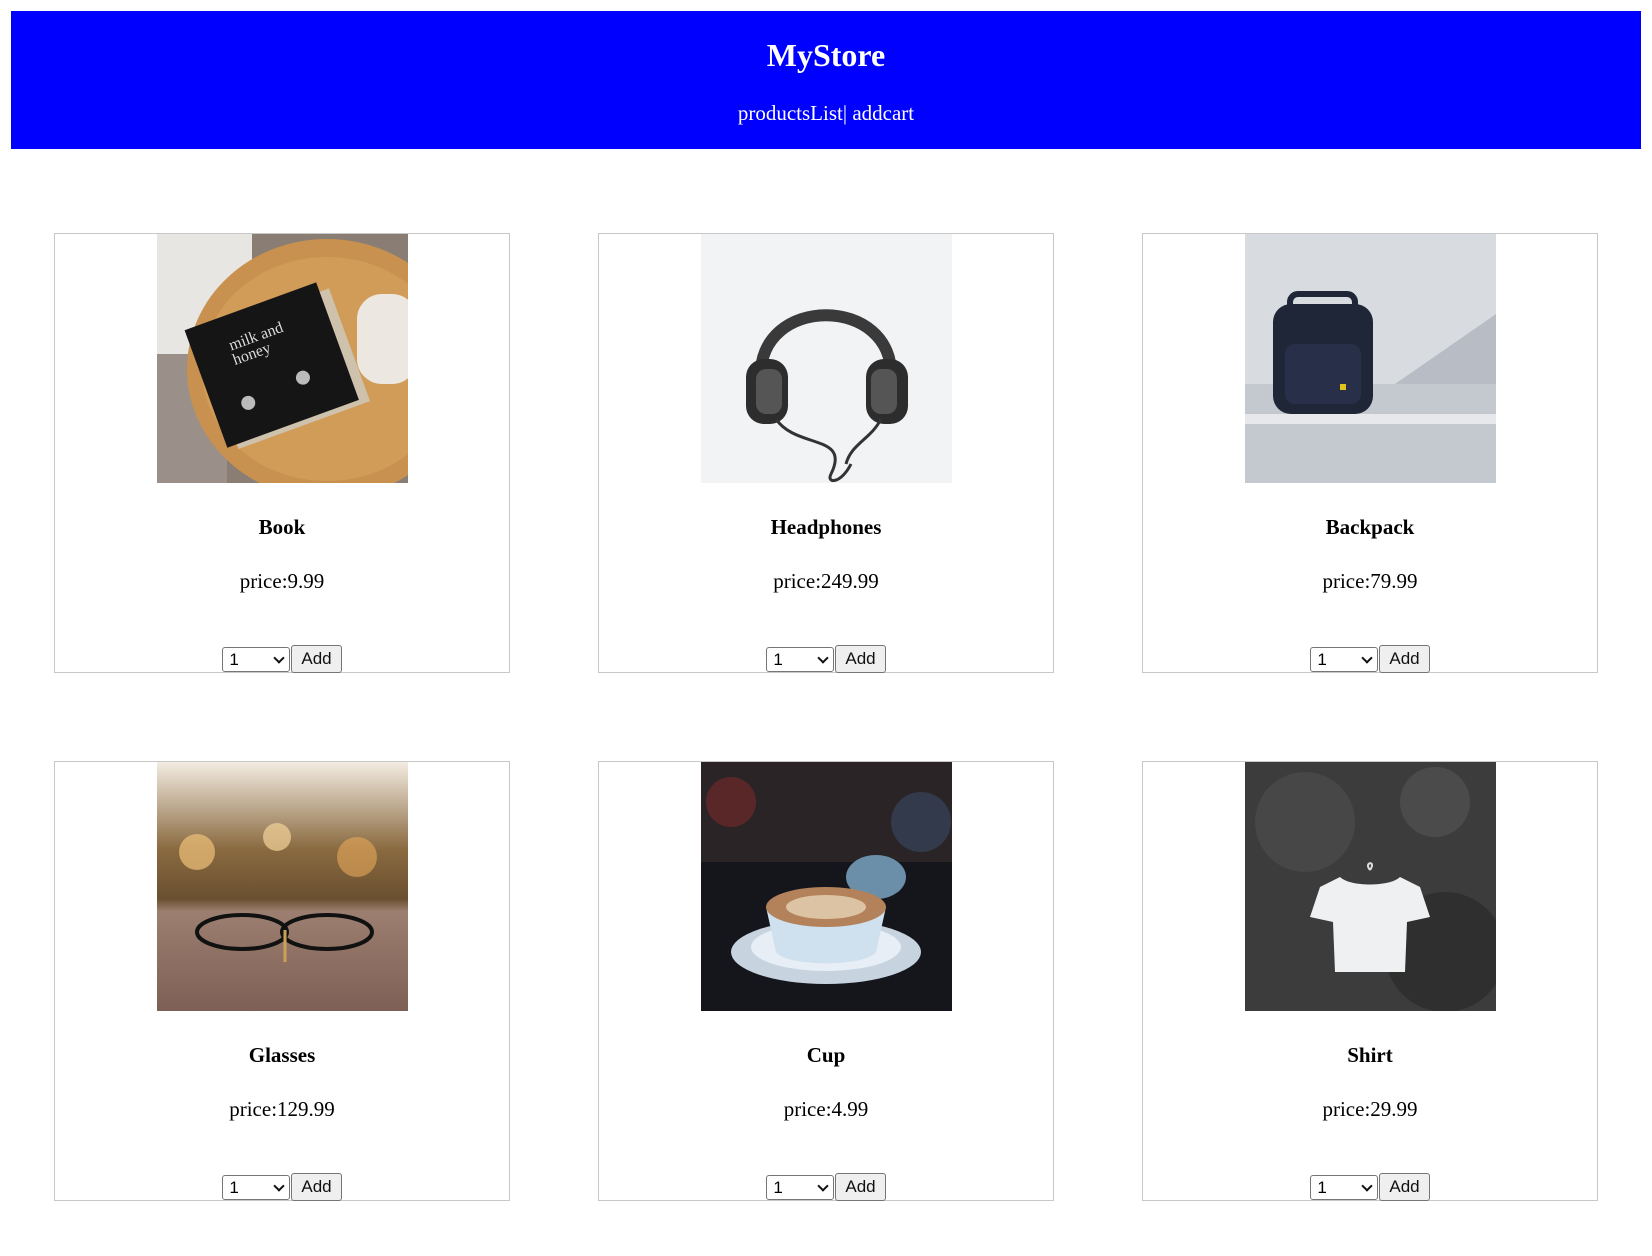  I want to click on product-card: milk and honey Book price:9.99 1 Add, so click(282, 453).